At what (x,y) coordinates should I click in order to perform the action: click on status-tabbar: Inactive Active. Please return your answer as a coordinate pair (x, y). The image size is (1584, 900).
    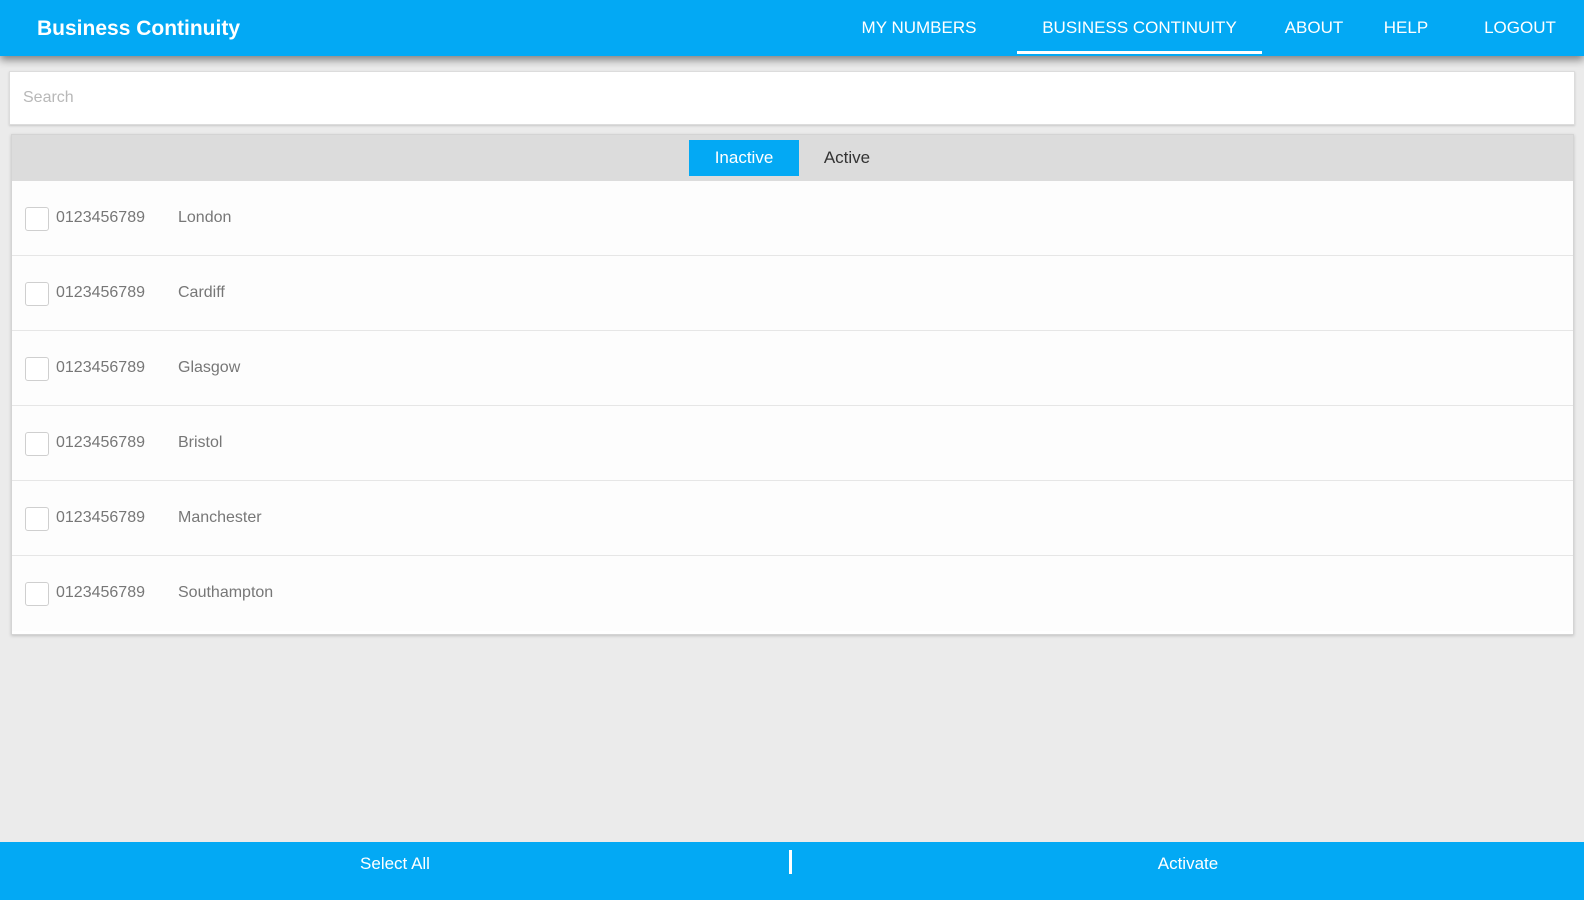
    Looking at the image, I should click on (792, 158).